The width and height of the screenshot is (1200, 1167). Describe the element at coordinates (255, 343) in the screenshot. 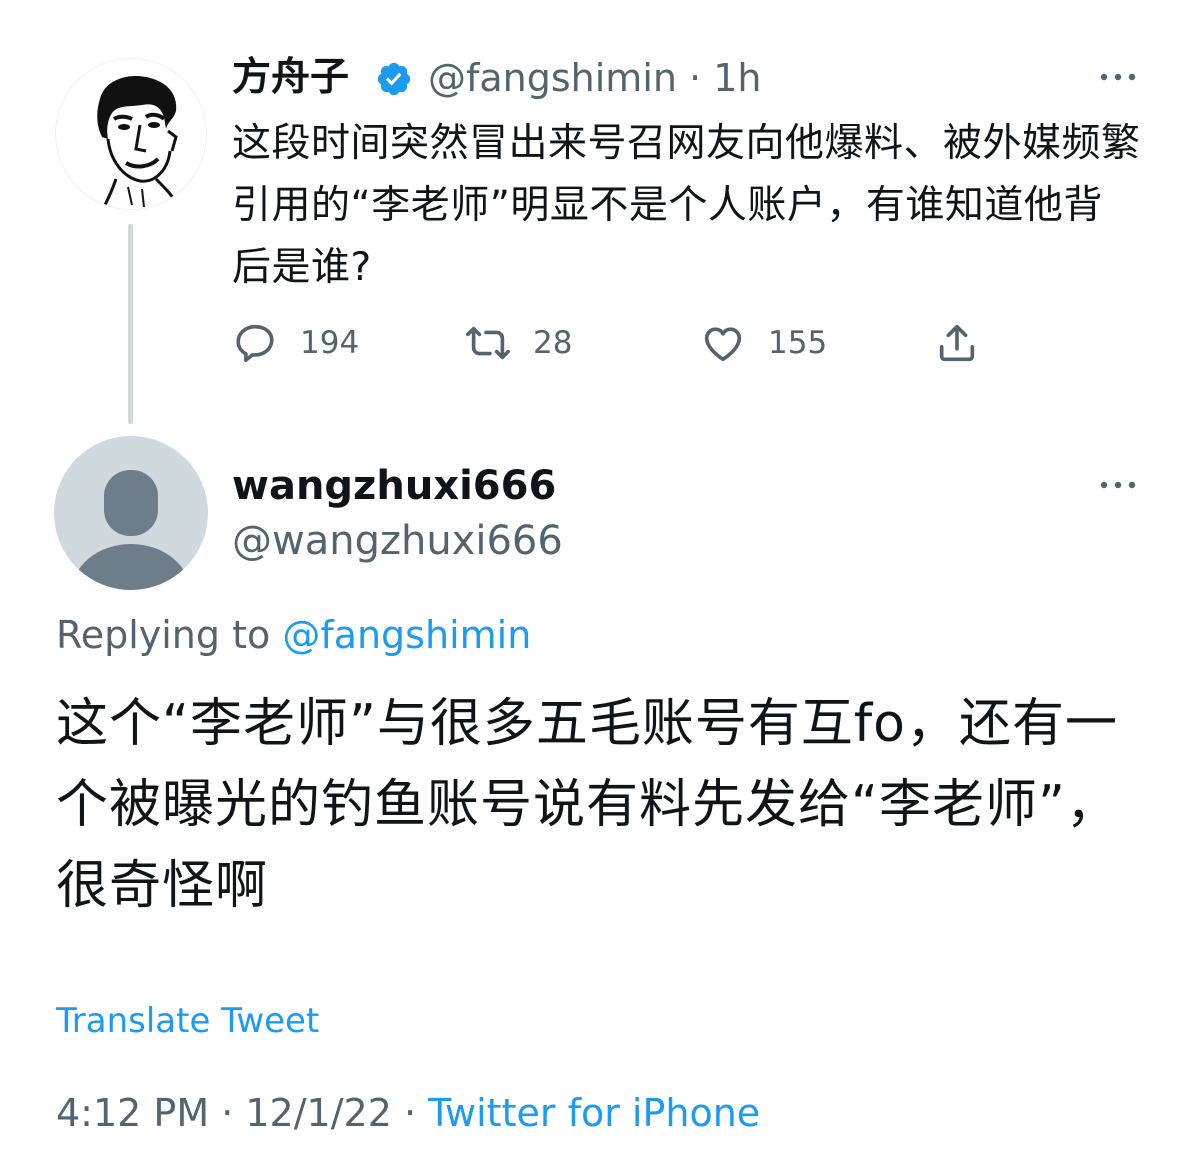

I see `reply-icon` at that location.